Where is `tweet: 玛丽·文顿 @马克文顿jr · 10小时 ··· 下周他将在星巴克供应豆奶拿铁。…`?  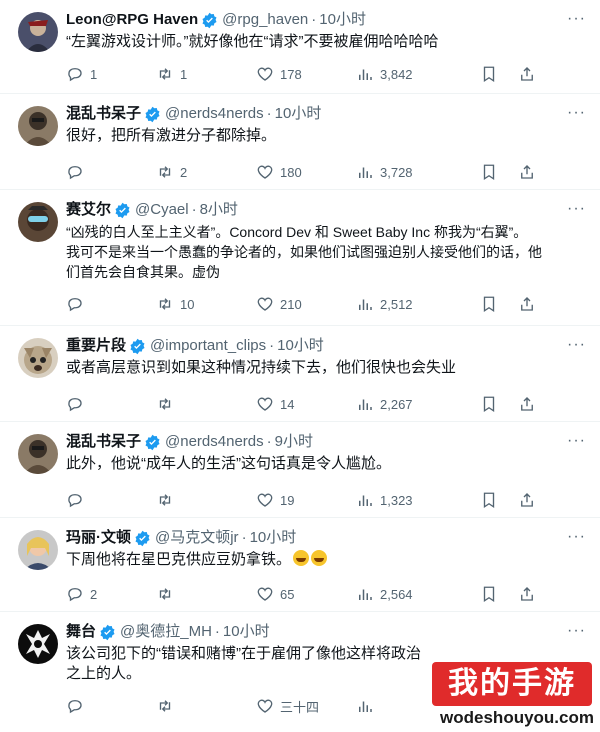
tweet: 玛丽·文顿 @马克文顿jr · 10小时 ··· 下周他将在星巴克供应豆奶拿铁。… is located at coordinates (300, 565).